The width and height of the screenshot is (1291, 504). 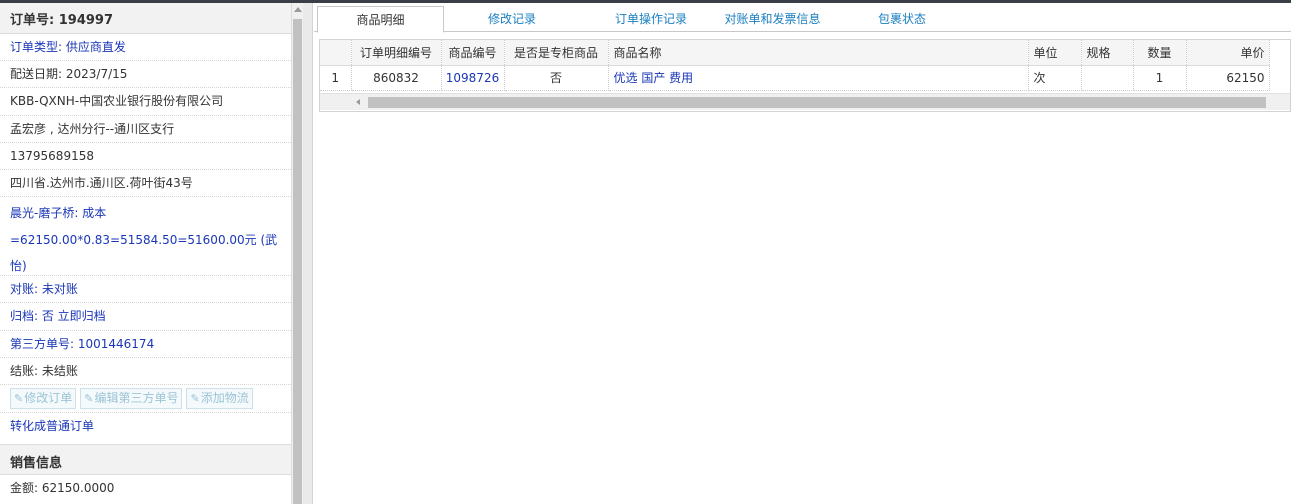 I want to click on table-header-row: 订单明细编号 商品编号 是否是专柜商品 商品名称 单位 规格 数量 单价, so click(x=795, y=53).